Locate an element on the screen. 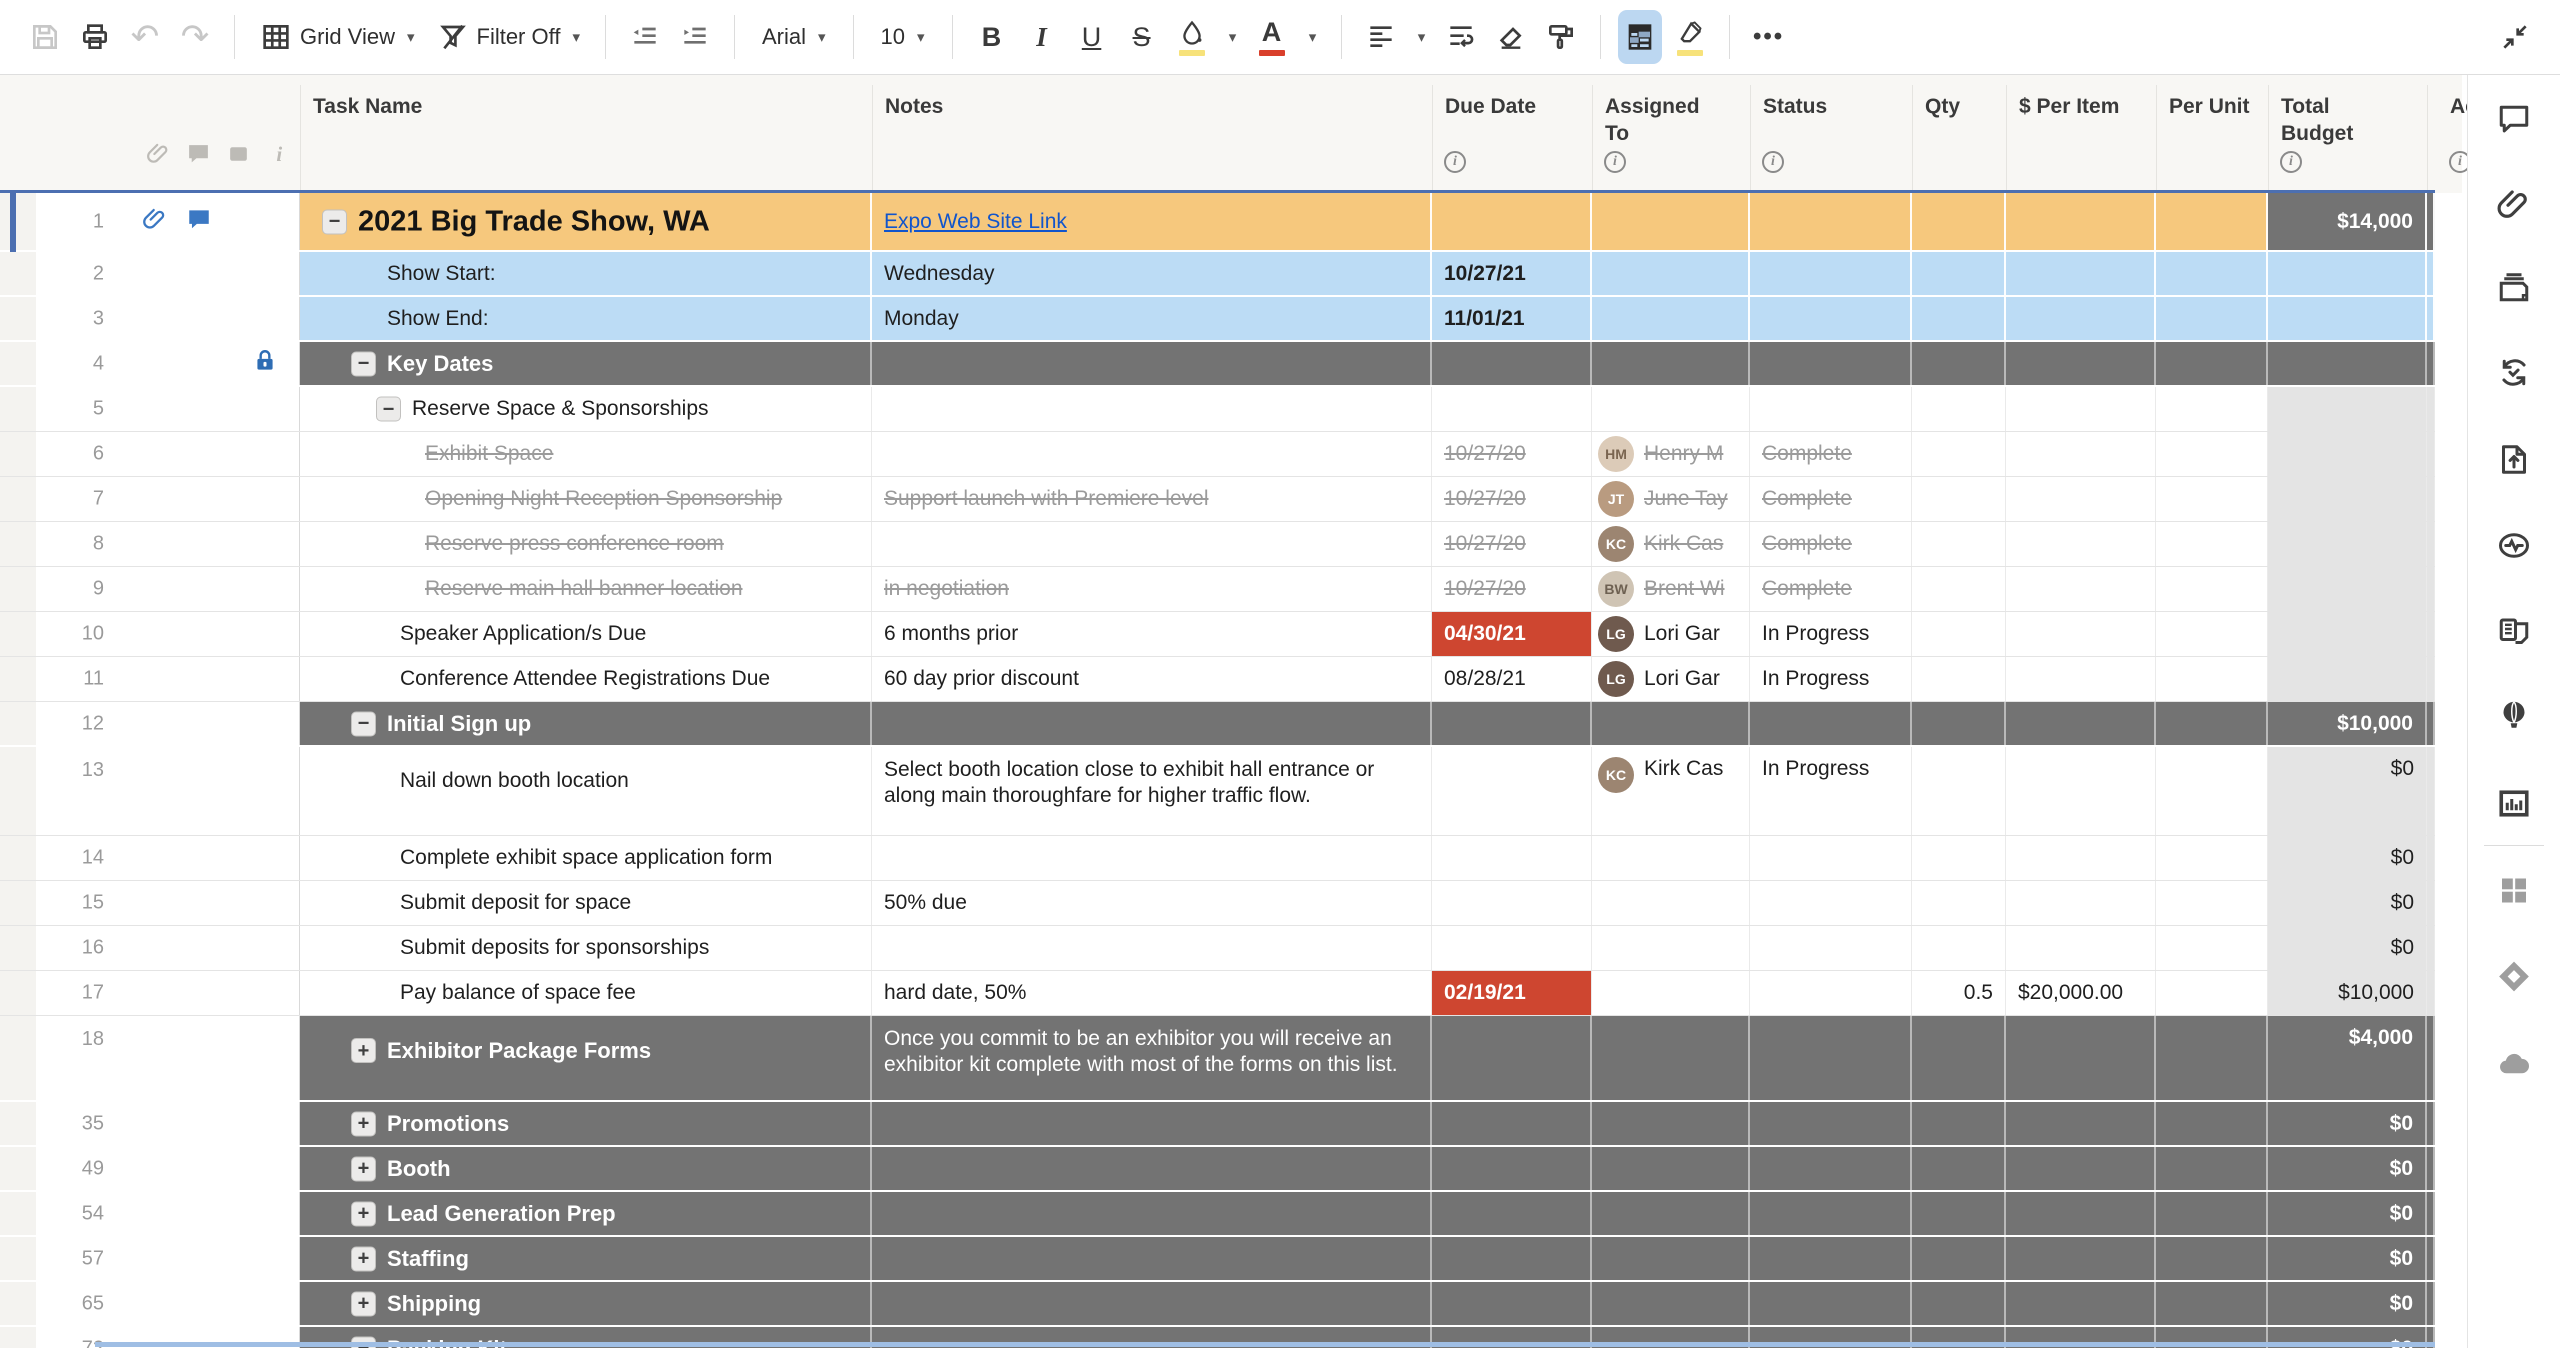 This screenshot has width=2560, height=1348. sidebar-conversations-icon is located at coordinates (2514, 121).